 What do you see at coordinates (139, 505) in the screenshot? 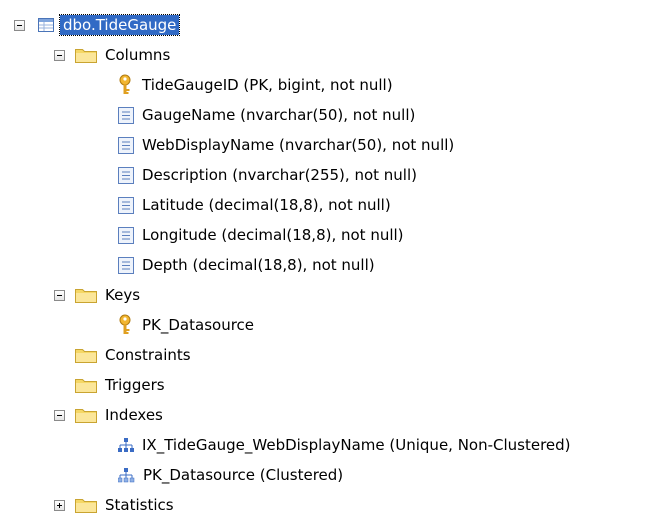
I see `folder-label: Statistics` at bounding box center [139, 505].